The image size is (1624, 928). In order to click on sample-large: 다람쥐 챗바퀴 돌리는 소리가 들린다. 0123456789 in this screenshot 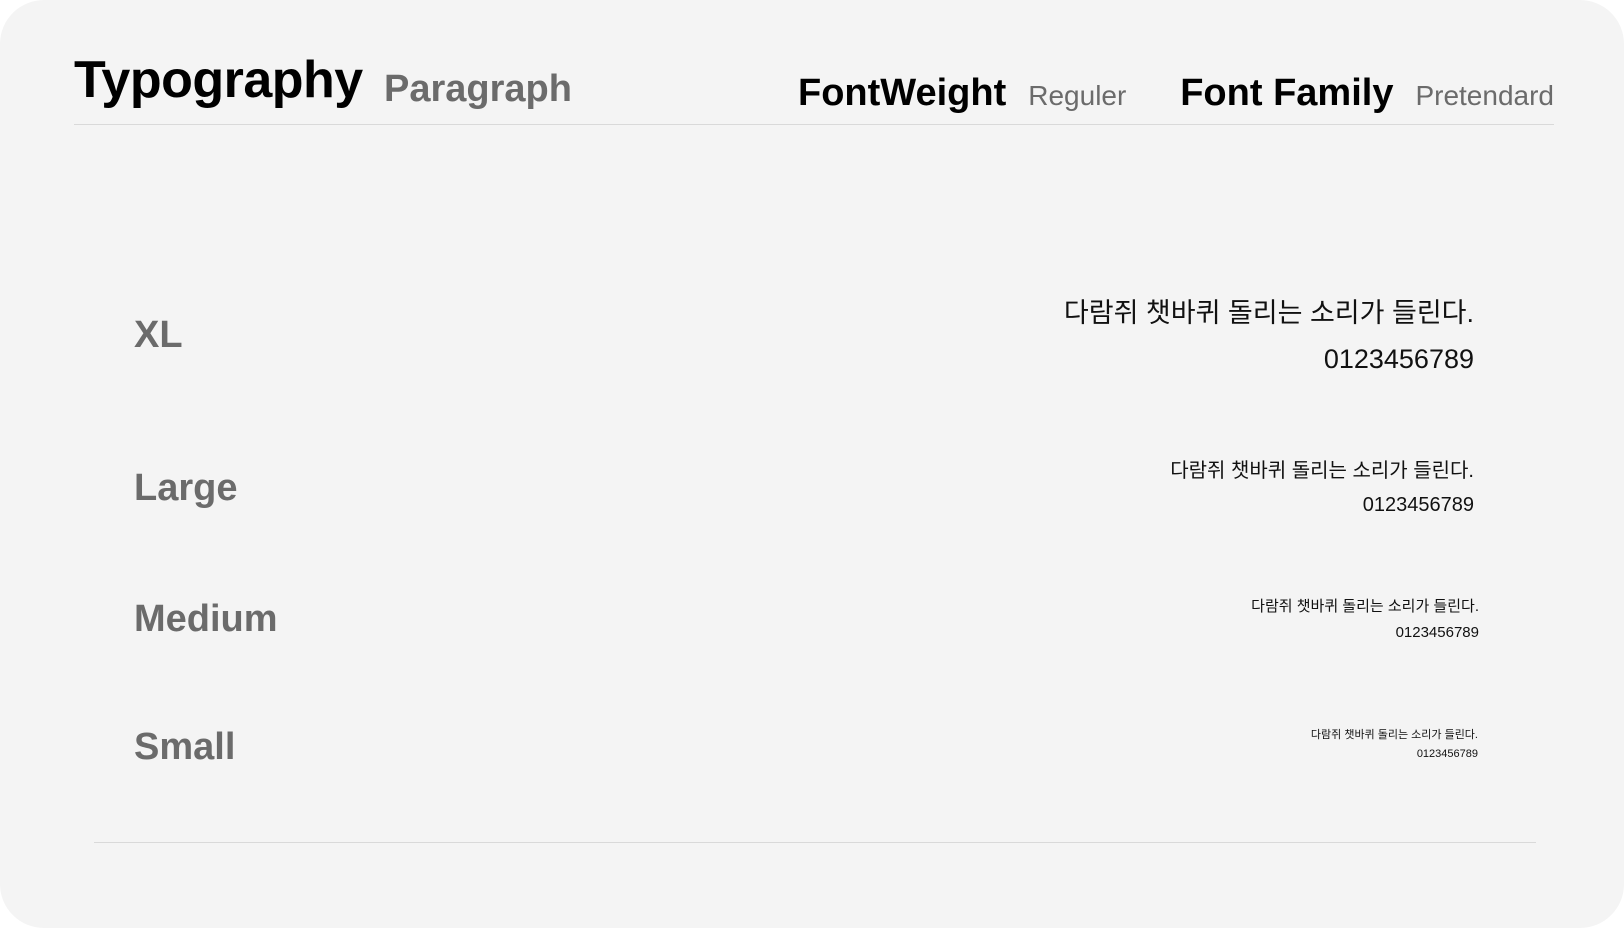, I will do `click(1322, 488)`.